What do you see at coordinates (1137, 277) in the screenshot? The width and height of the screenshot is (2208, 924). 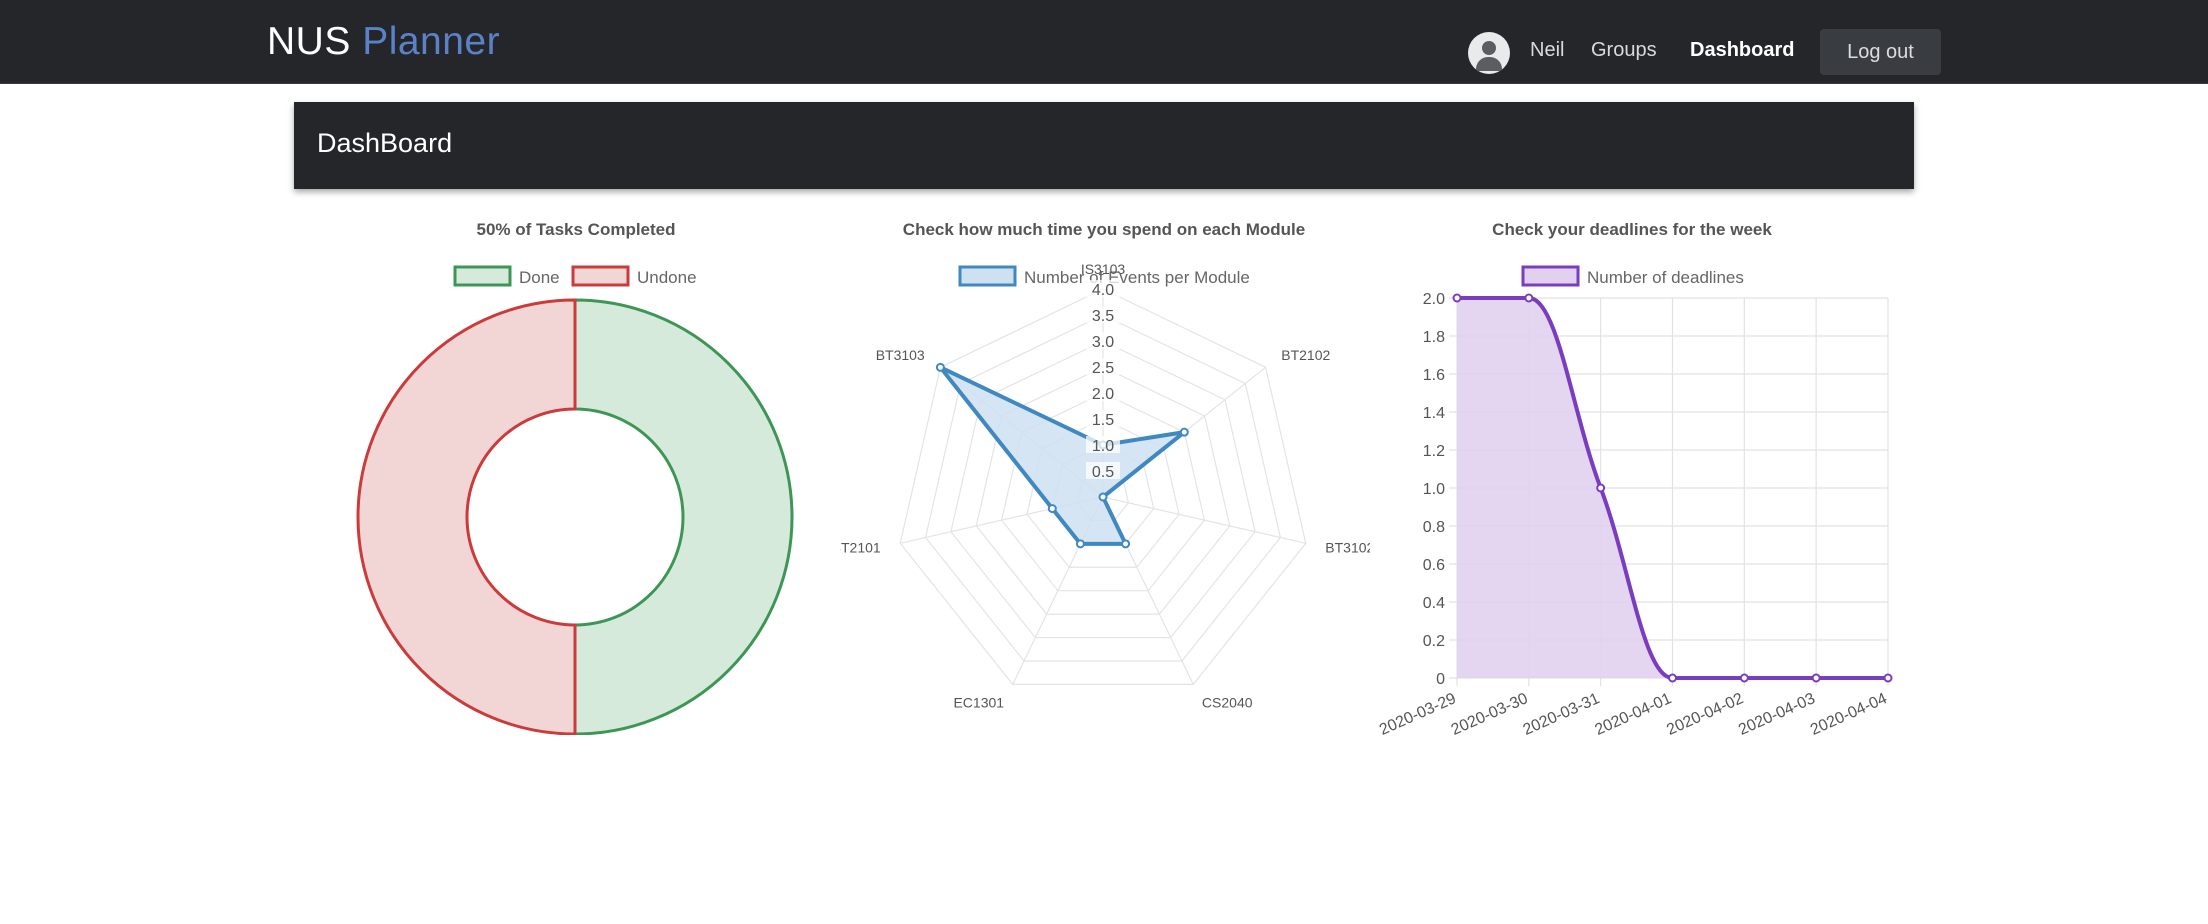 I see `legend-events-label: Number of Events per Module` at bounding box center [1137, 277].